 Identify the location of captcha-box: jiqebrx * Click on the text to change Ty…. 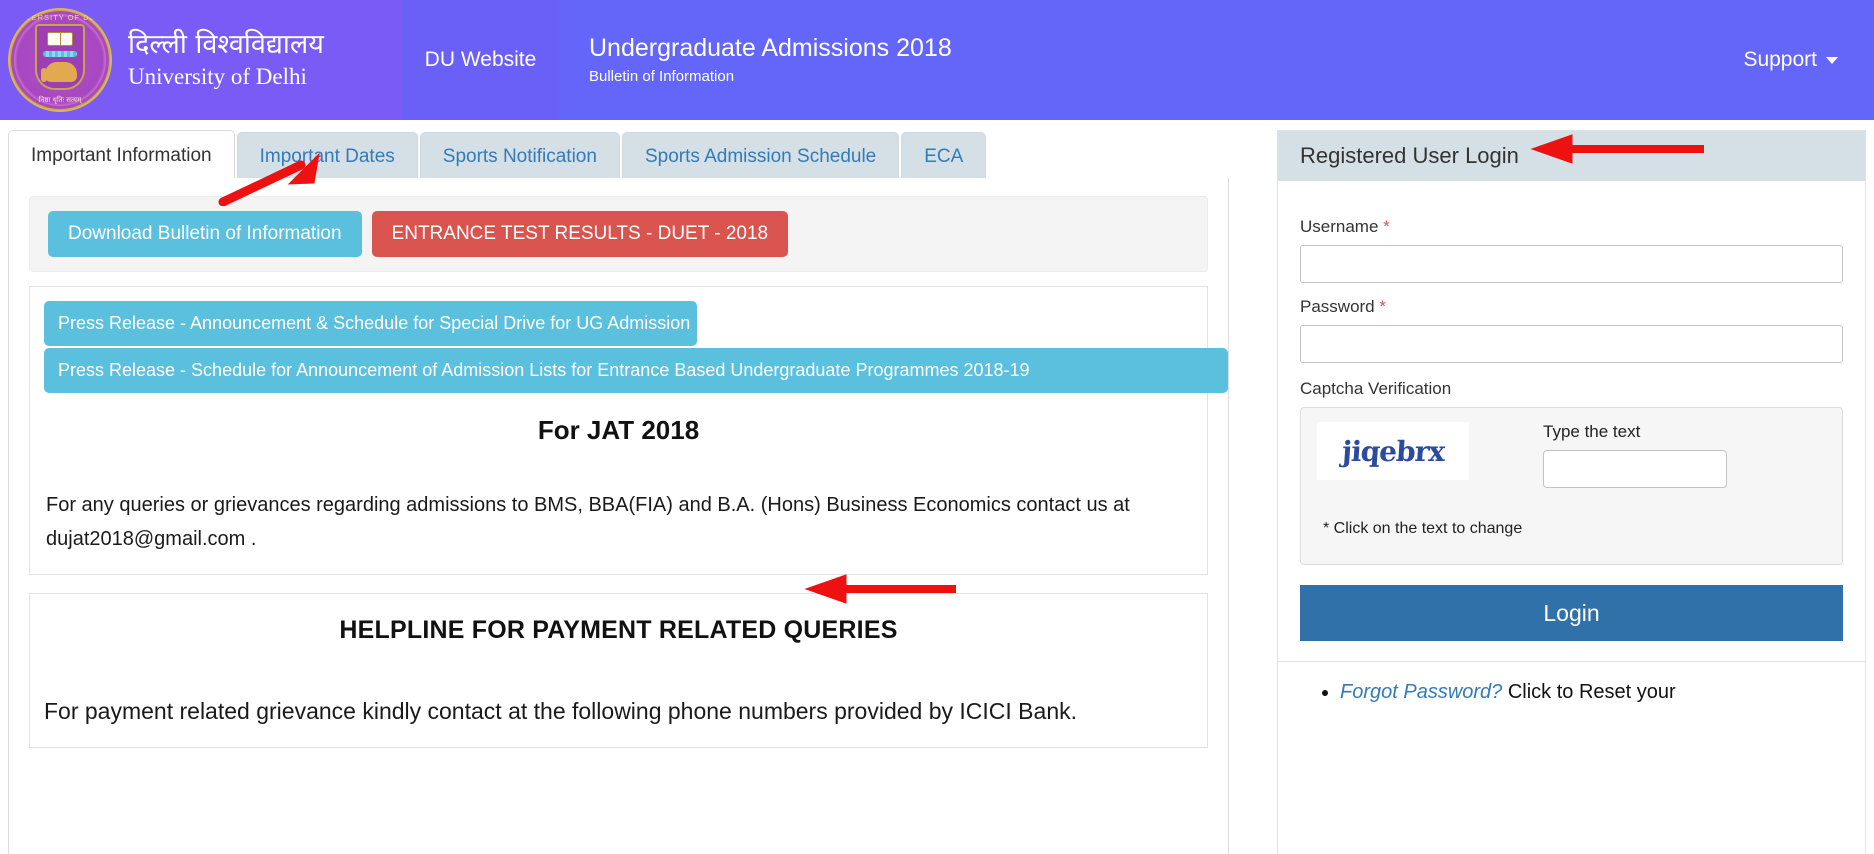
(1571, 486).